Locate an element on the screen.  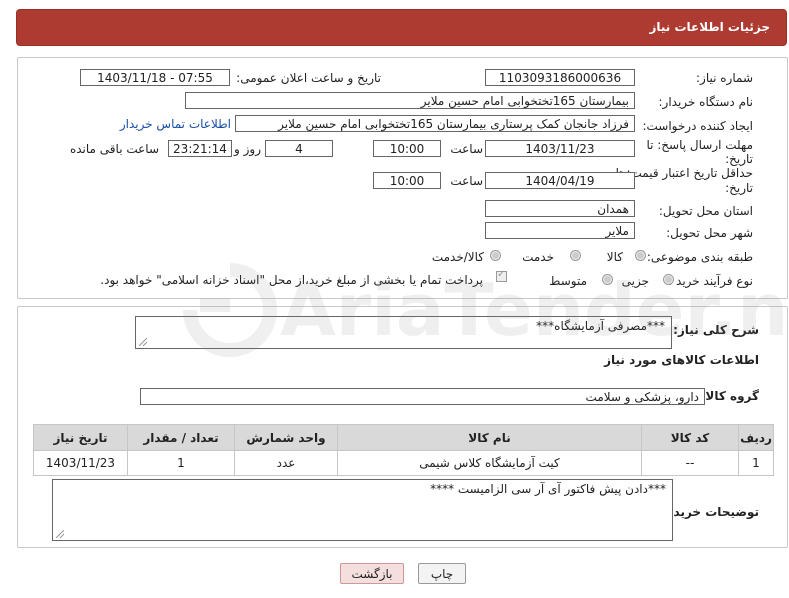
city-field: ملایر is located at coordinates (560, 230).